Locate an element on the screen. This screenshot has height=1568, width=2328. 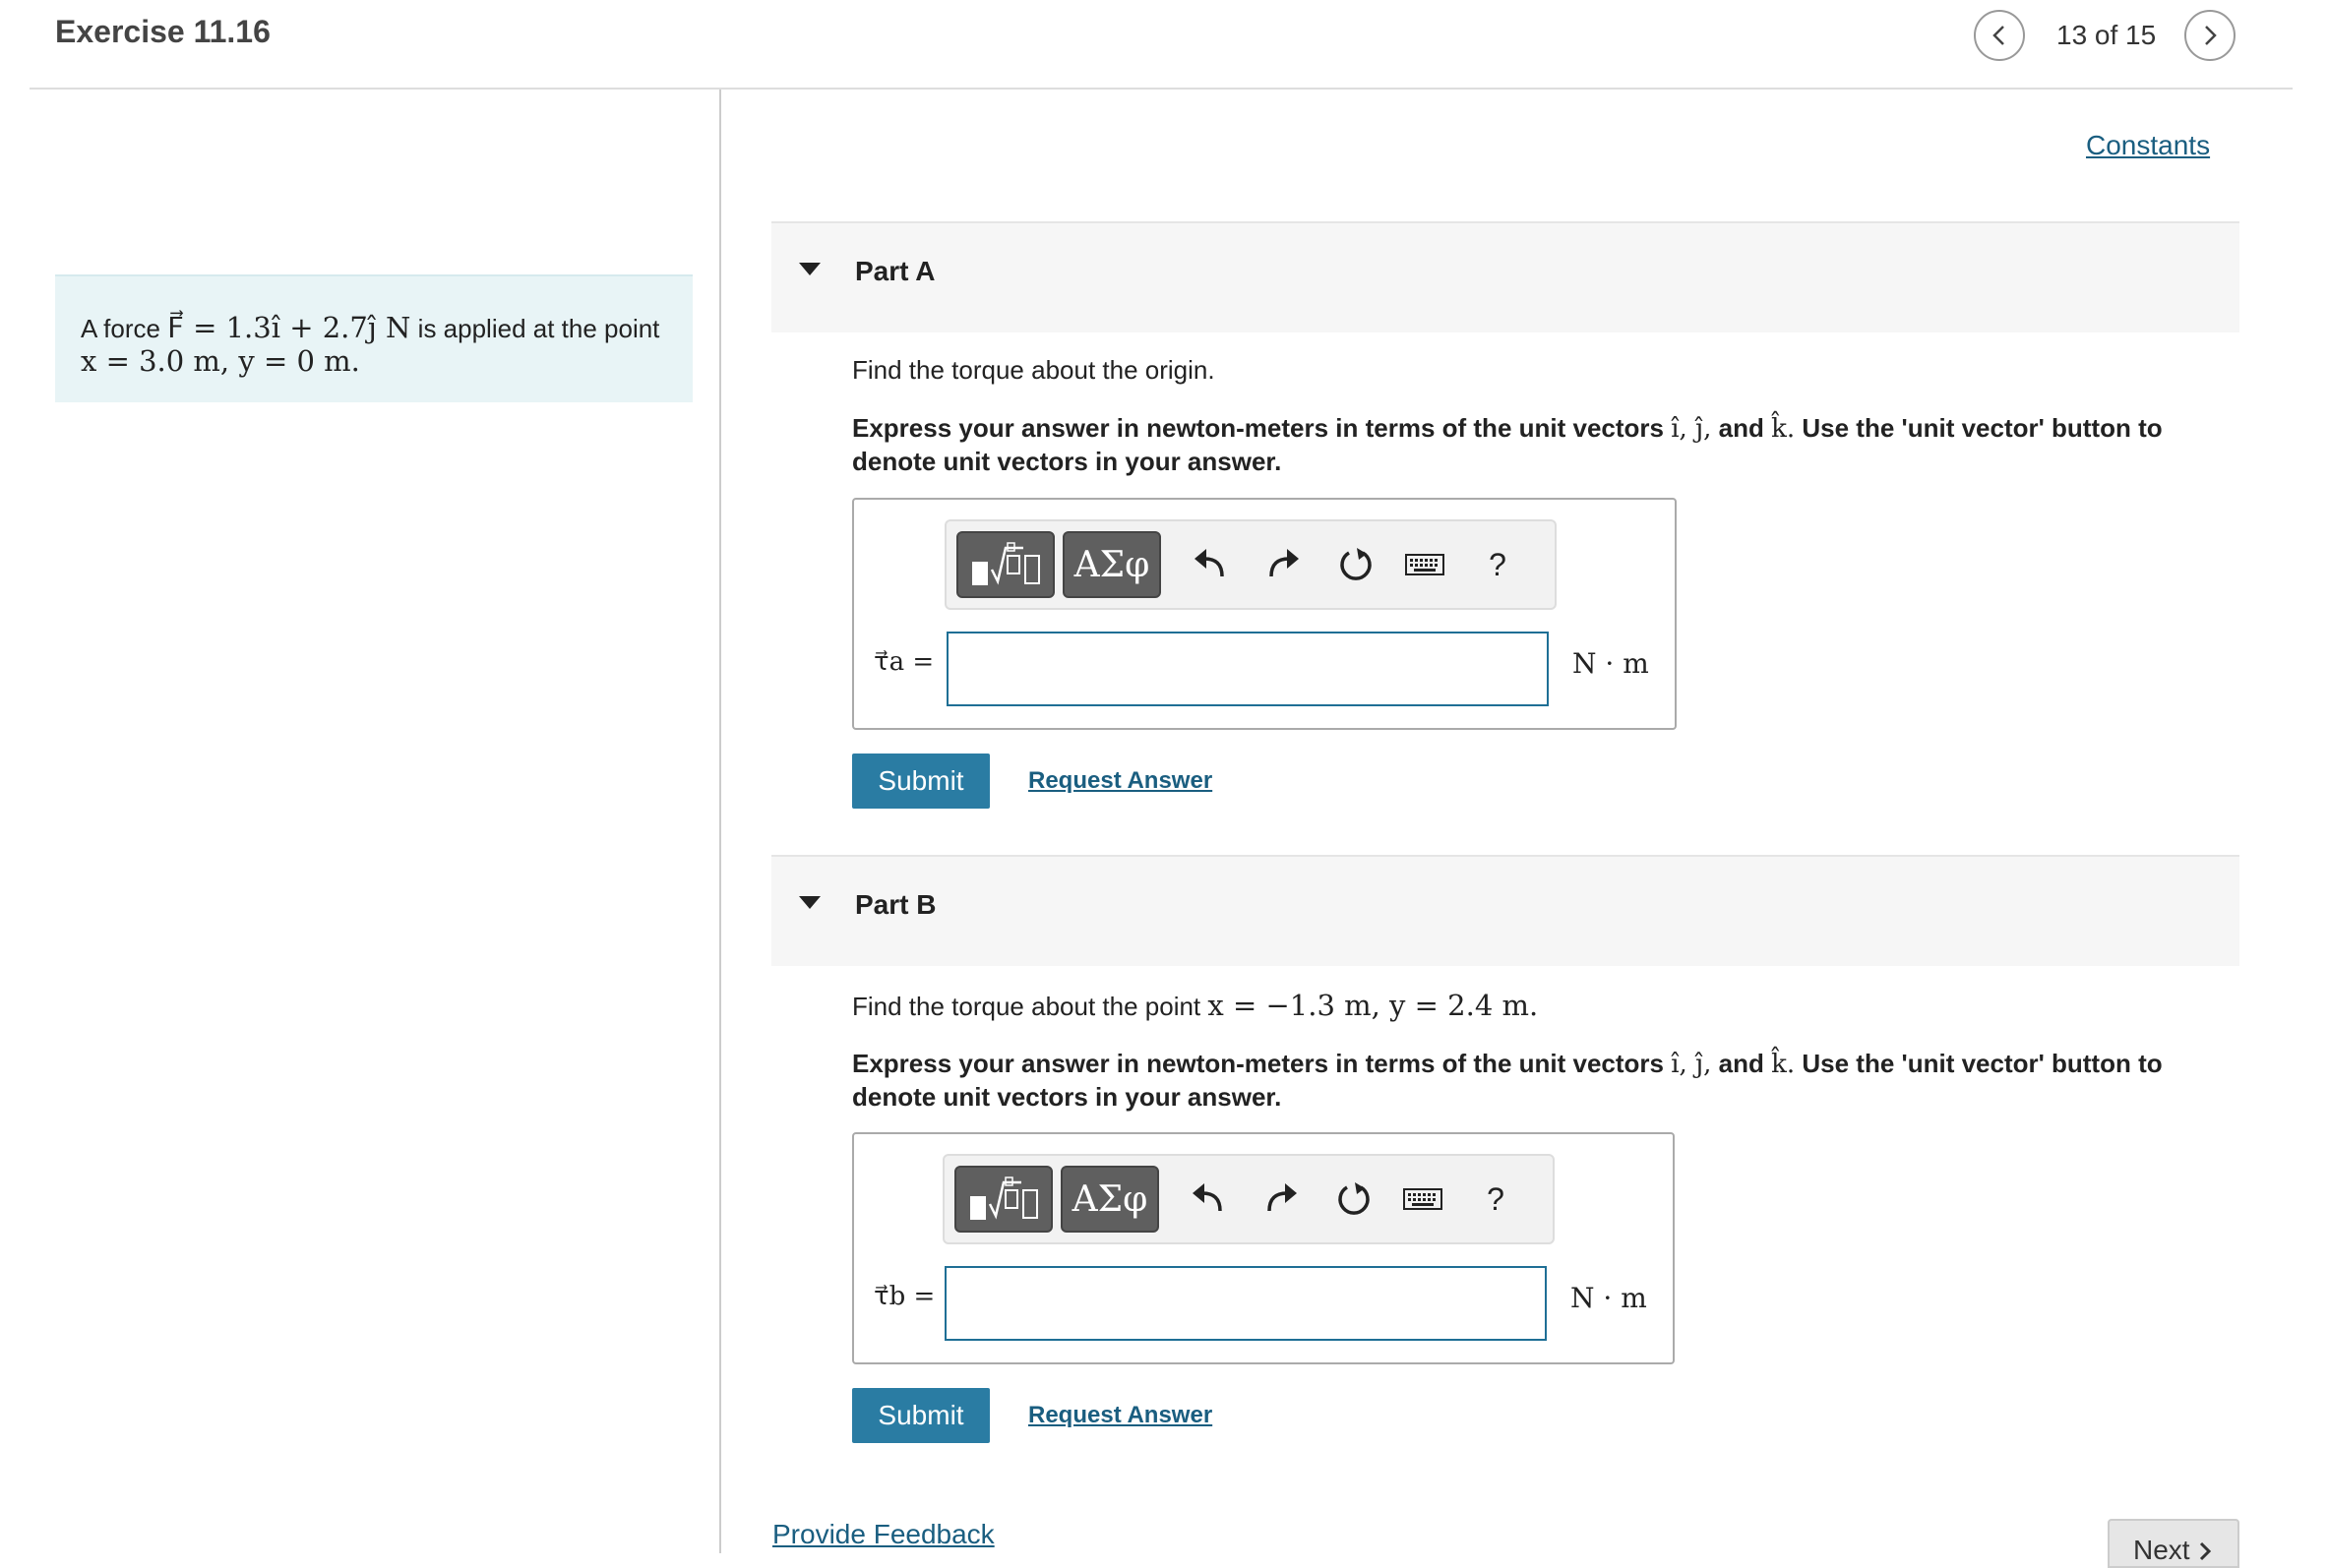
tau-b-label: τ⃗b = is located at coordinates (905, 1297).